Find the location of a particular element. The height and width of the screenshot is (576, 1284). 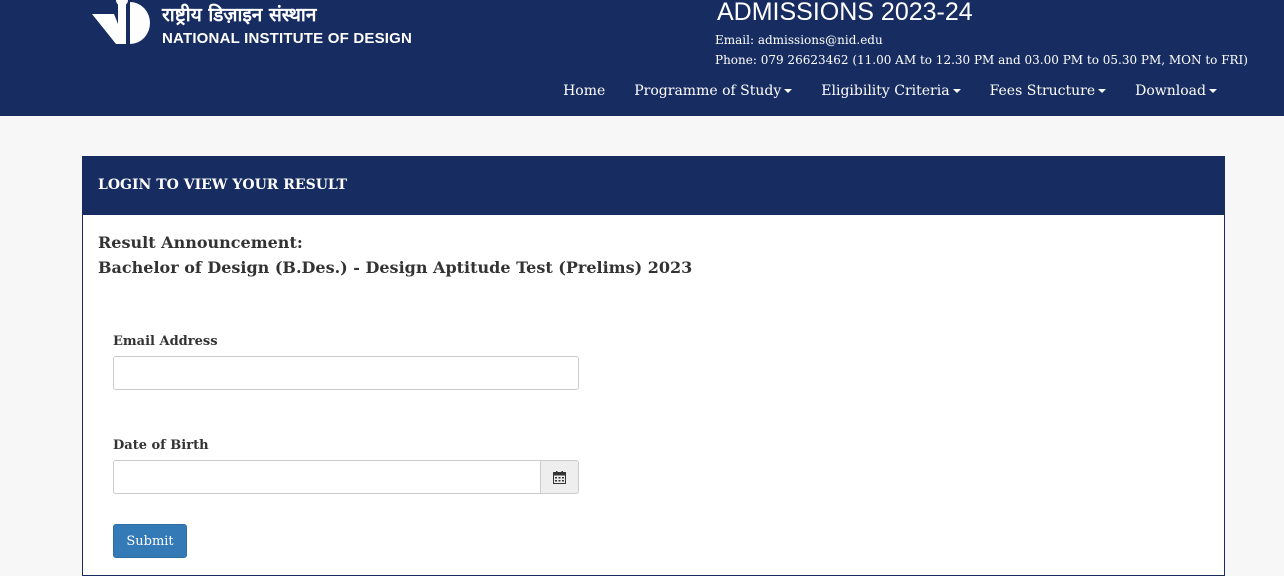

panel-heading: LOGIN TO VIEW YOUR RESULT is located at coordinates (653, 186).